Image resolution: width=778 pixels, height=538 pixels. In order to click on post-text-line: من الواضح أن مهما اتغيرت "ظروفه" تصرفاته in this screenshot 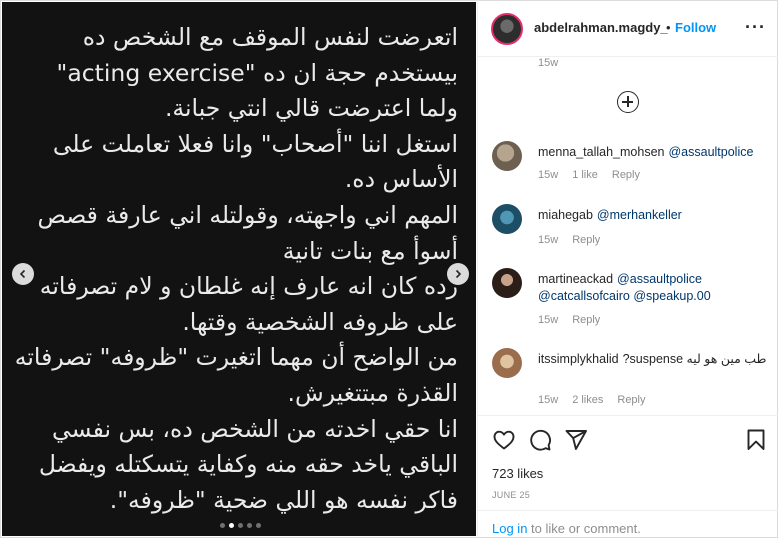, I will do `click(236, 357)`.